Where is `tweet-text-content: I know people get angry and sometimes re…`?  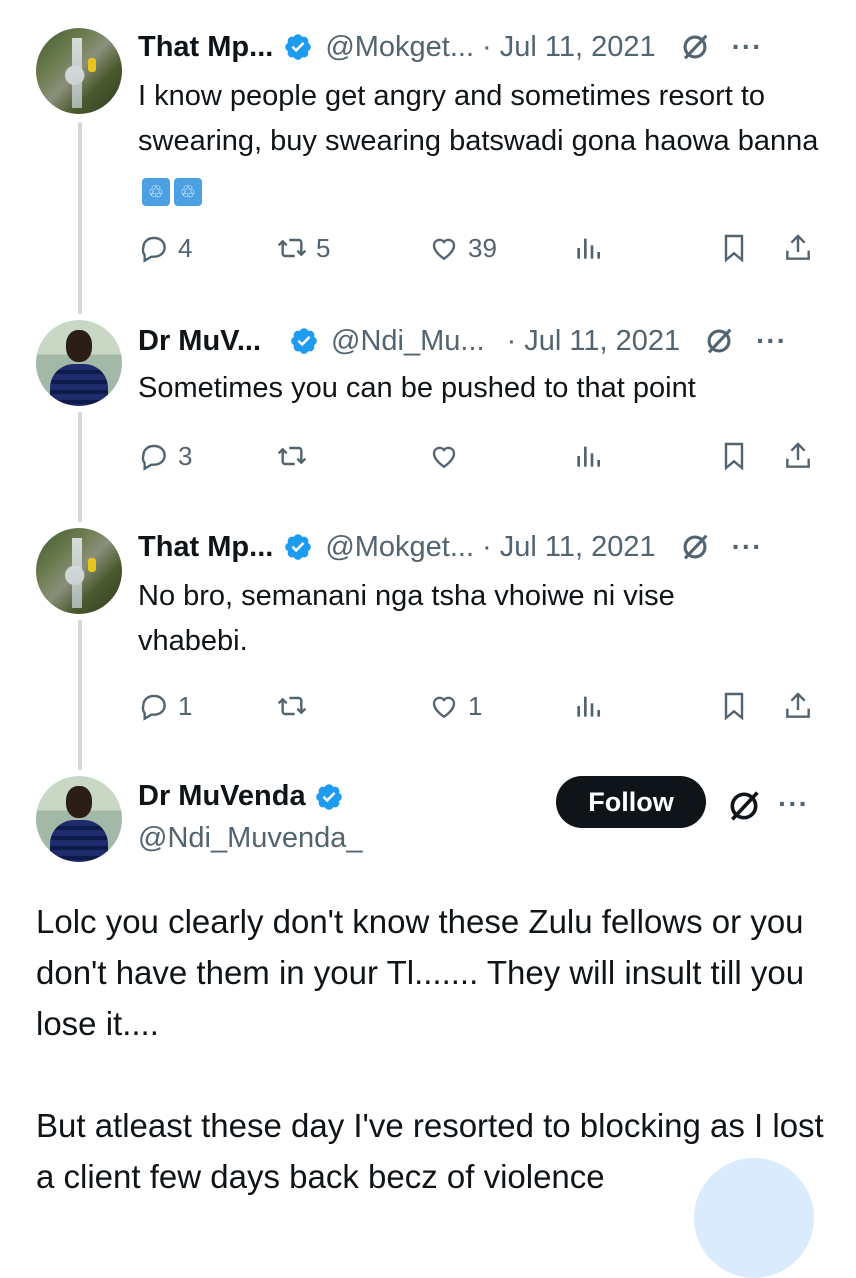 tweet-text-content: I know people get angry and sometimes re… is located at coordinates (478, 118).